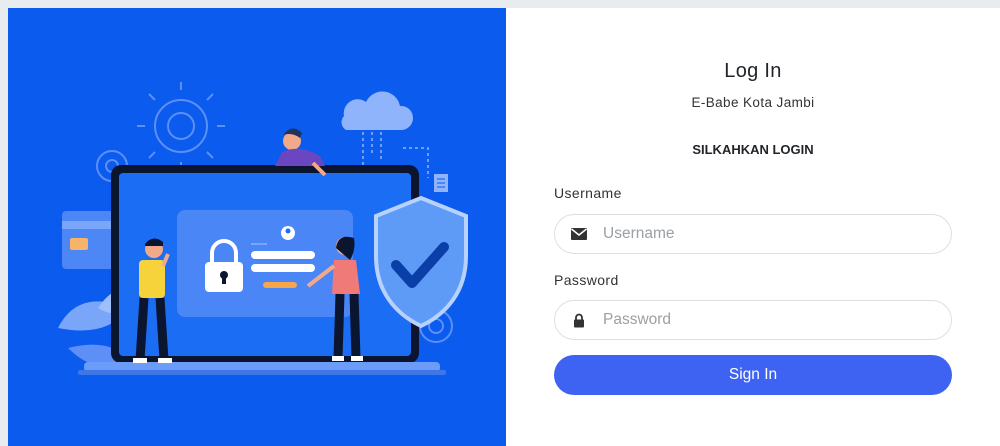  I want to click on gear-icon, so click(181, 126).